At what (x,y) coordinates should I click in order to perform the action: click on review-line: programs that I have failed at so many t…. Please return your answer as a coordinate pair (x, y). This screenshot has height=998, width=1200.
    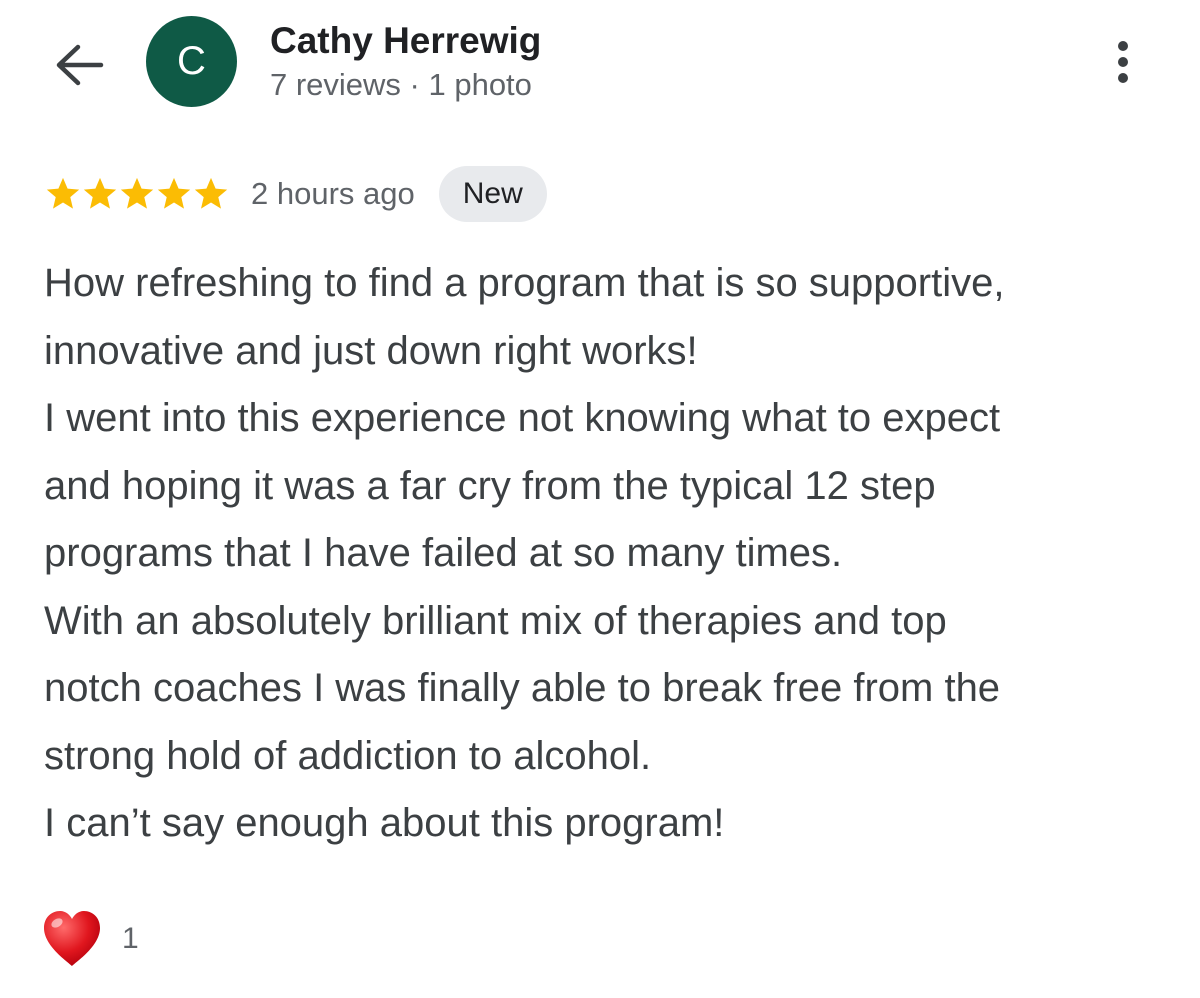
    Looking at the image, I should click on (443, 553).